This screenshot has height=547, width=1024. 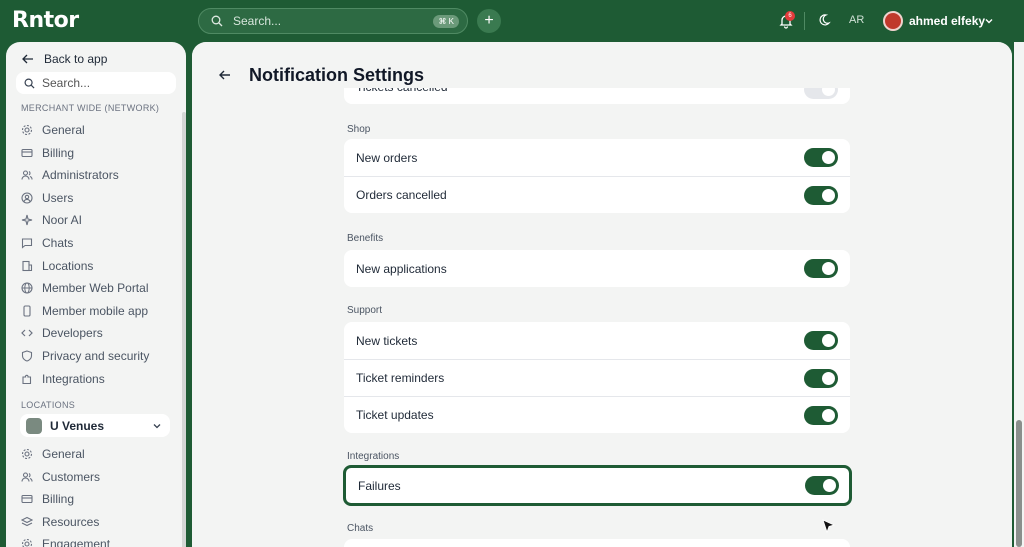 What do you see at coordinates (62, 220) in the screenshot?
I see `sidebar-item-label: Noor AI` at bounding box center [62, 220].